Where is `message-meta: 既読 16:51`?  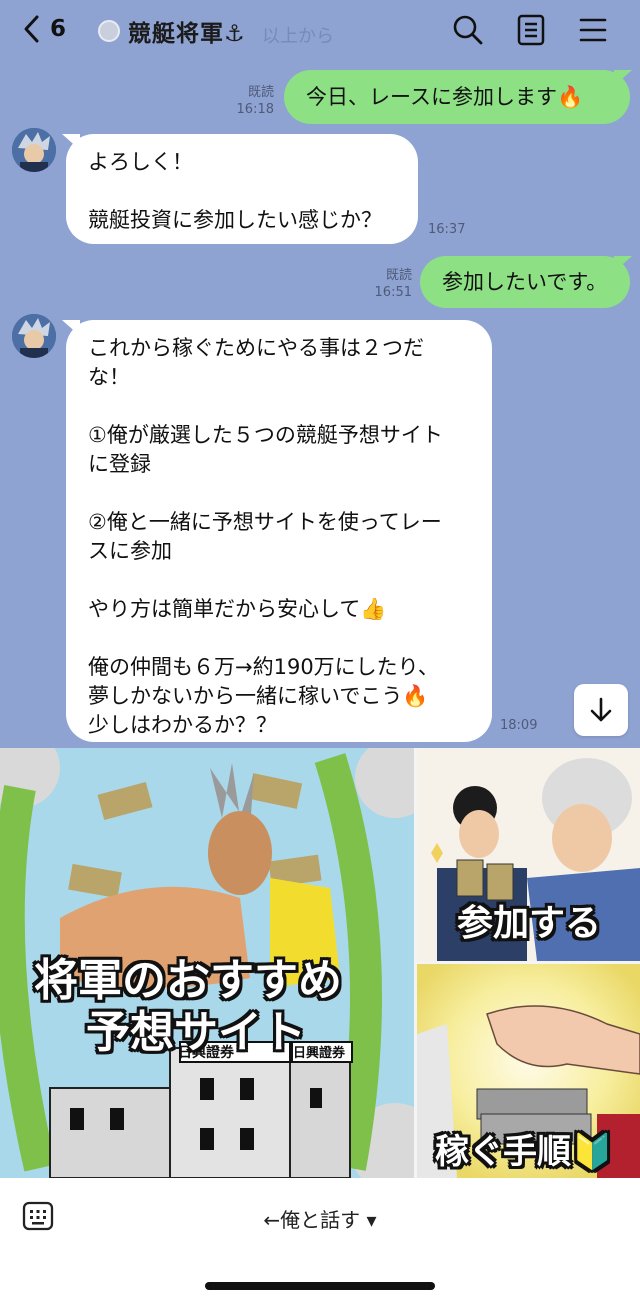 message-meta: 既読 16:51 is located at coordinates (388, 284).